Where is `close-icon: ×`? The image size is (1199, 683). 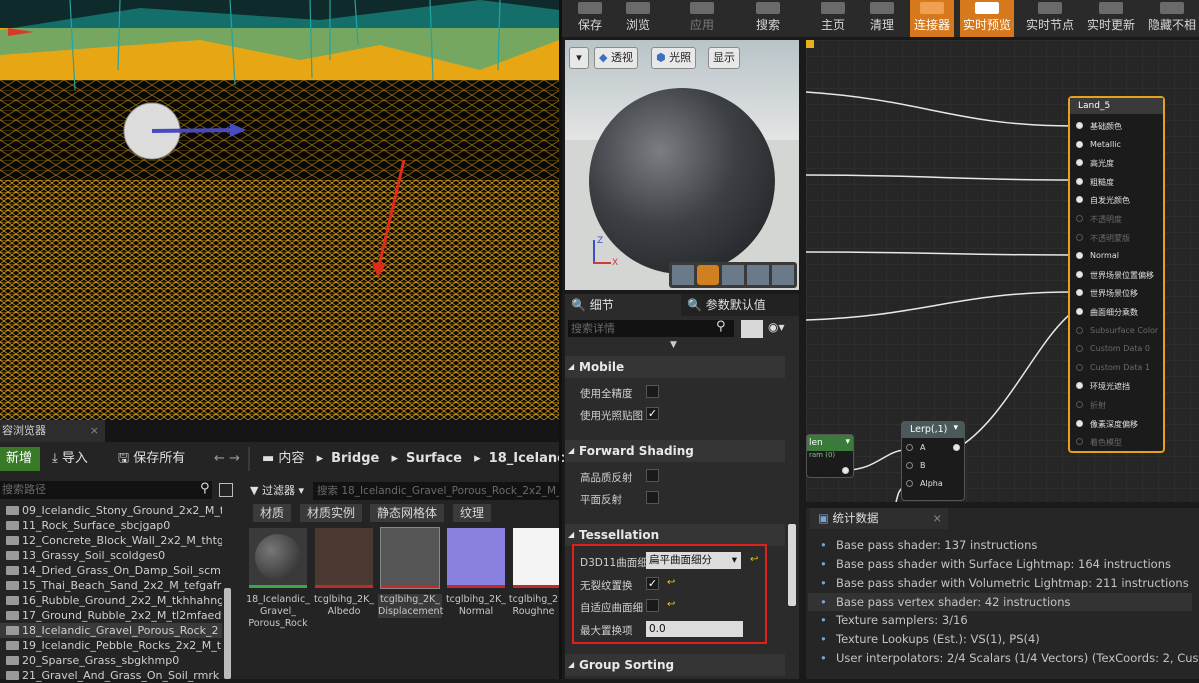
close-icon: × is located at coordinates (937, 518).